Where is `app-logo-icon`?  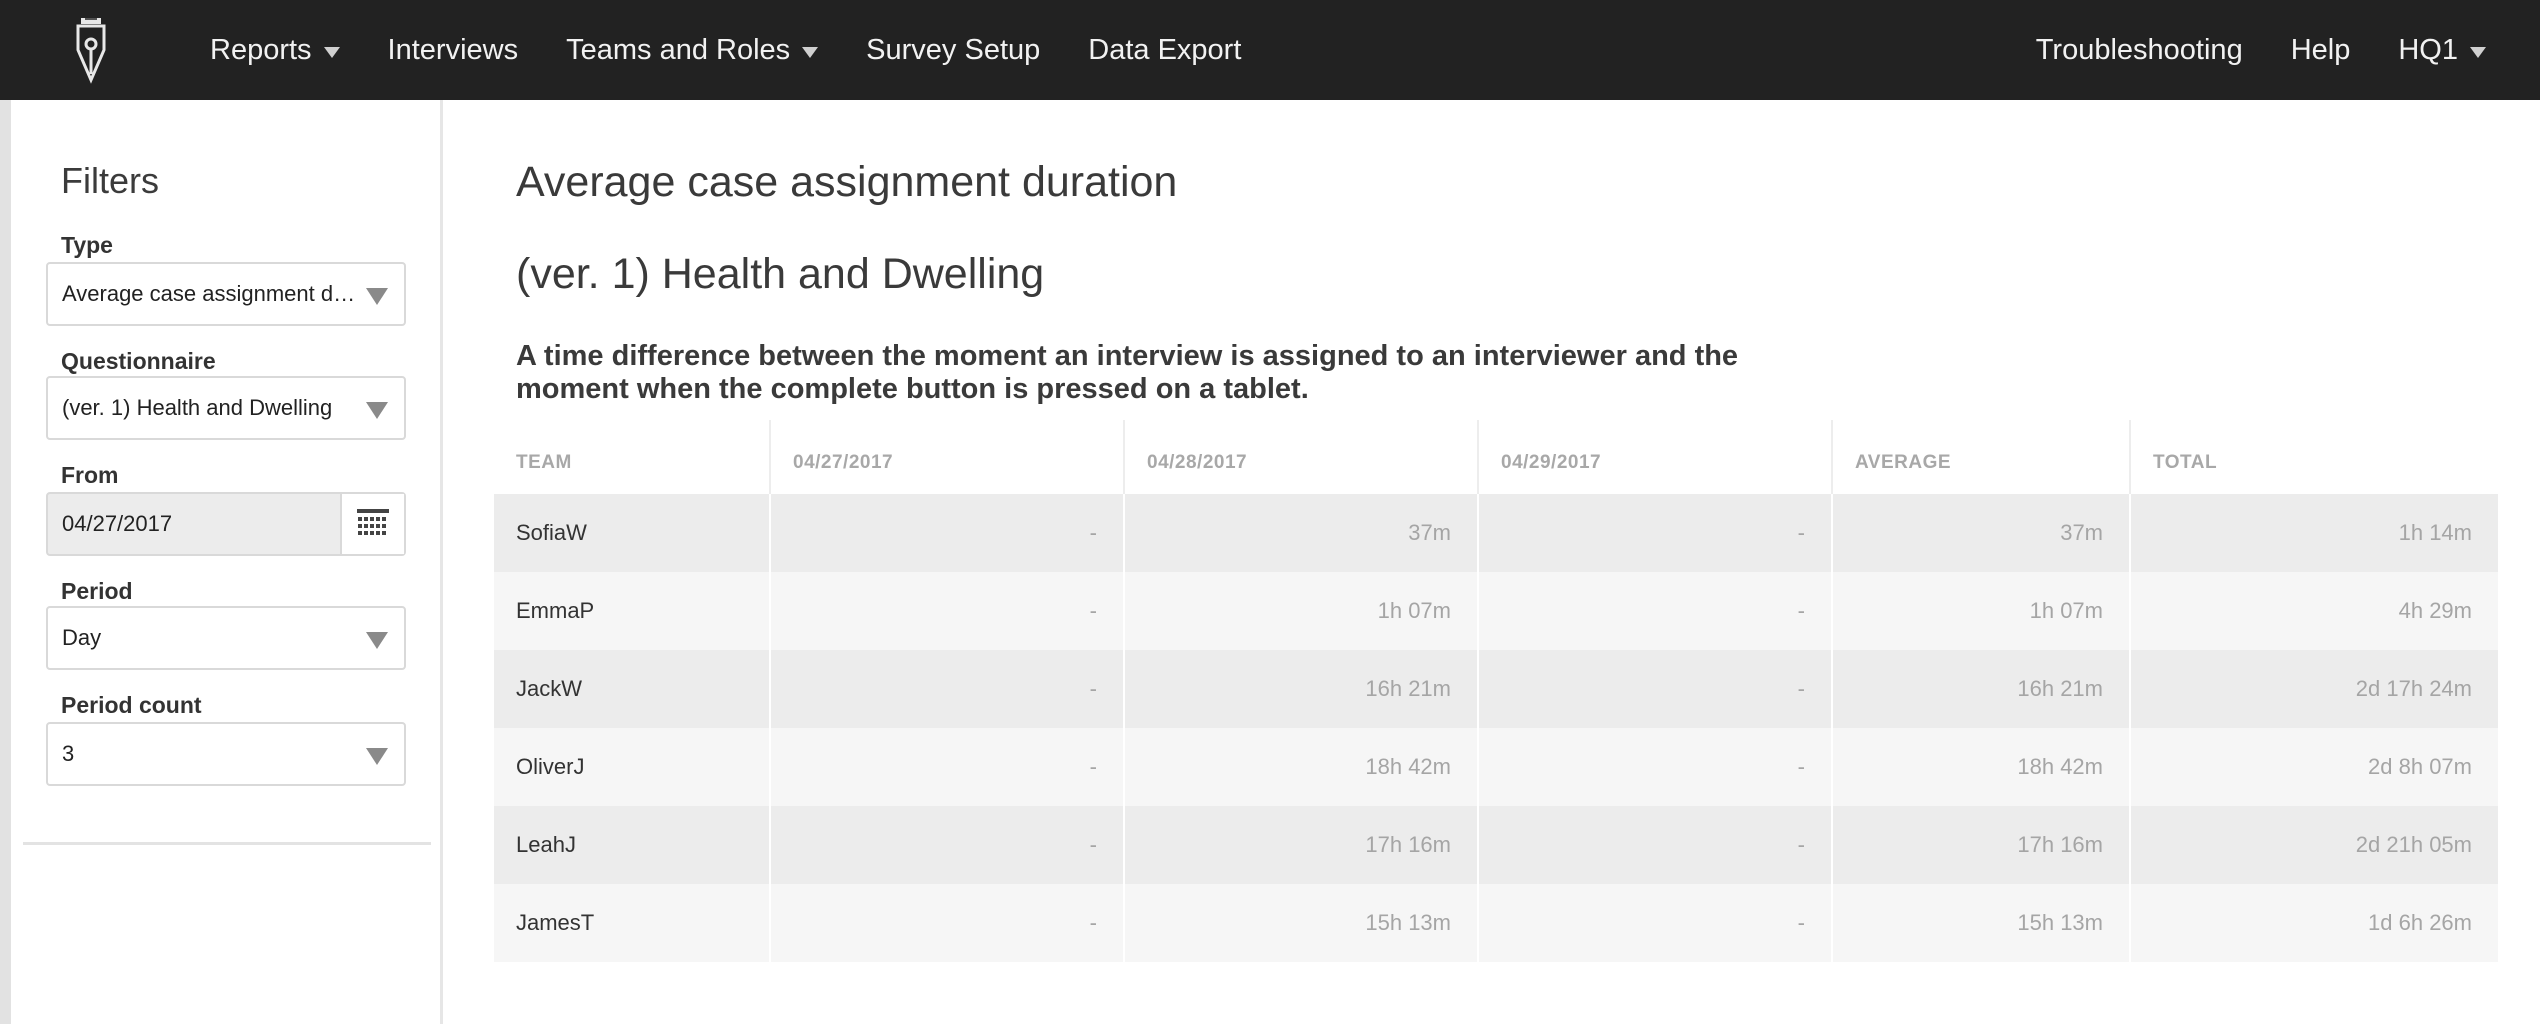
app-logo-icon is located at coordinates (91, 50).